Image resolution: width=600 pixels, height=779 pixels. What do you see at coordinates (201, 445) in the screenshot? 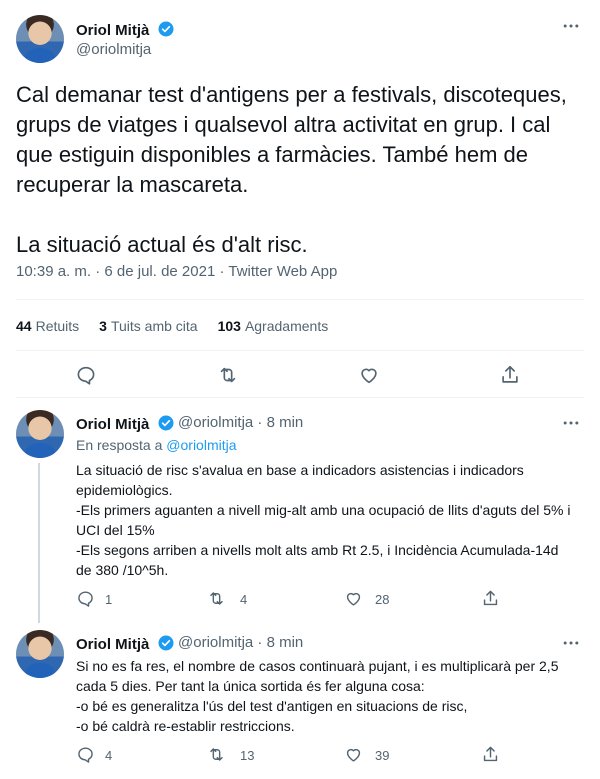
I see `in-reply-to-handle-link: @oriolmitja` at bounding box center [201, 445].